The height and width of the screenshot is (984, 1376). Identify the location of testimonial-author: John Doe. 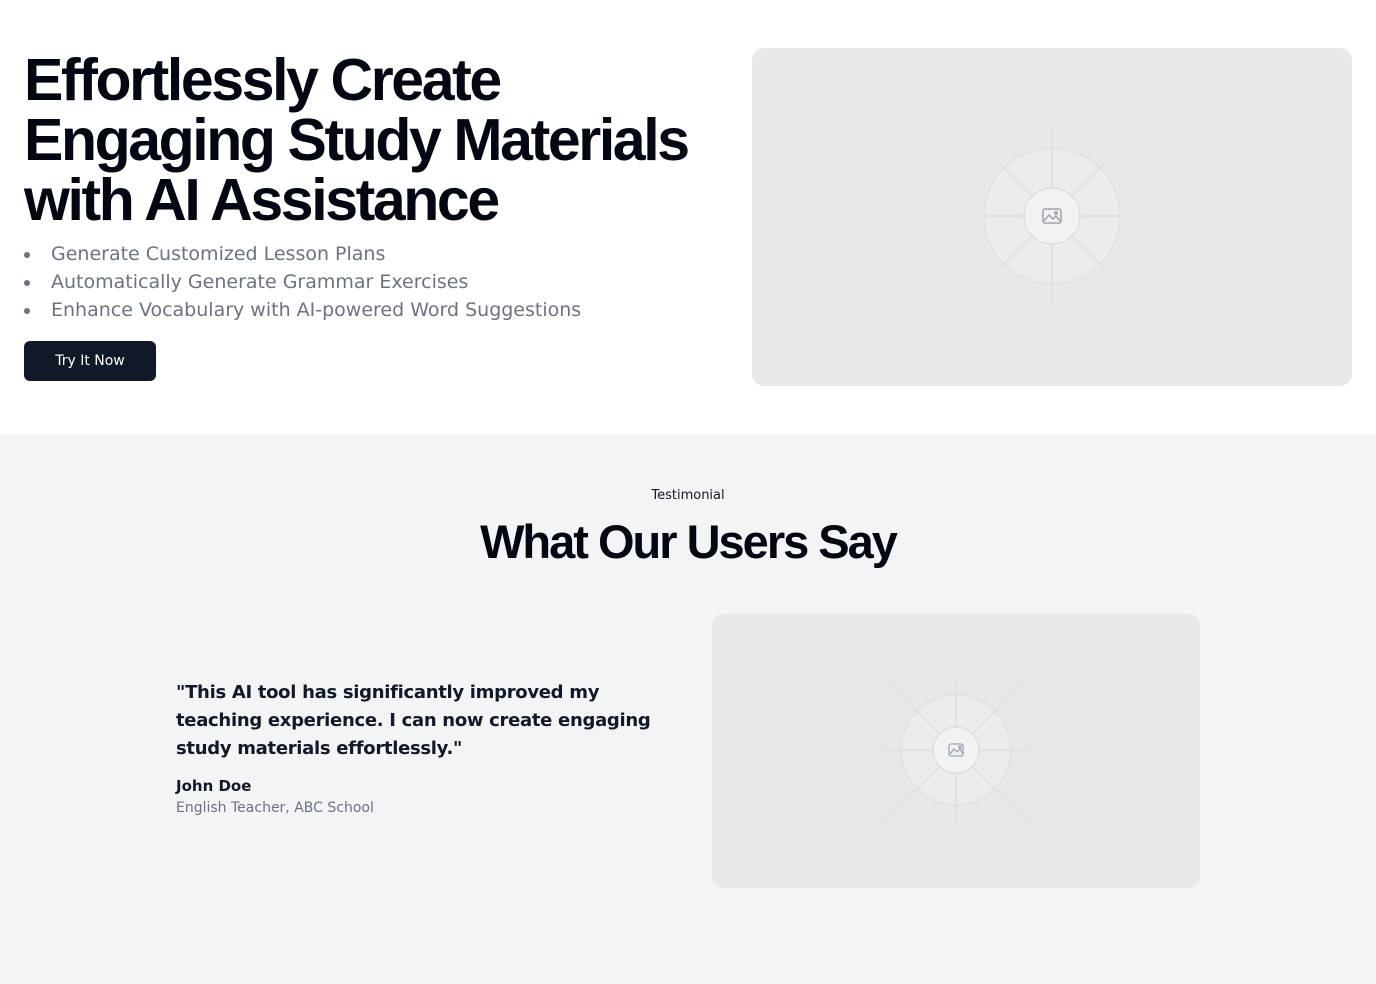
(214, 786).